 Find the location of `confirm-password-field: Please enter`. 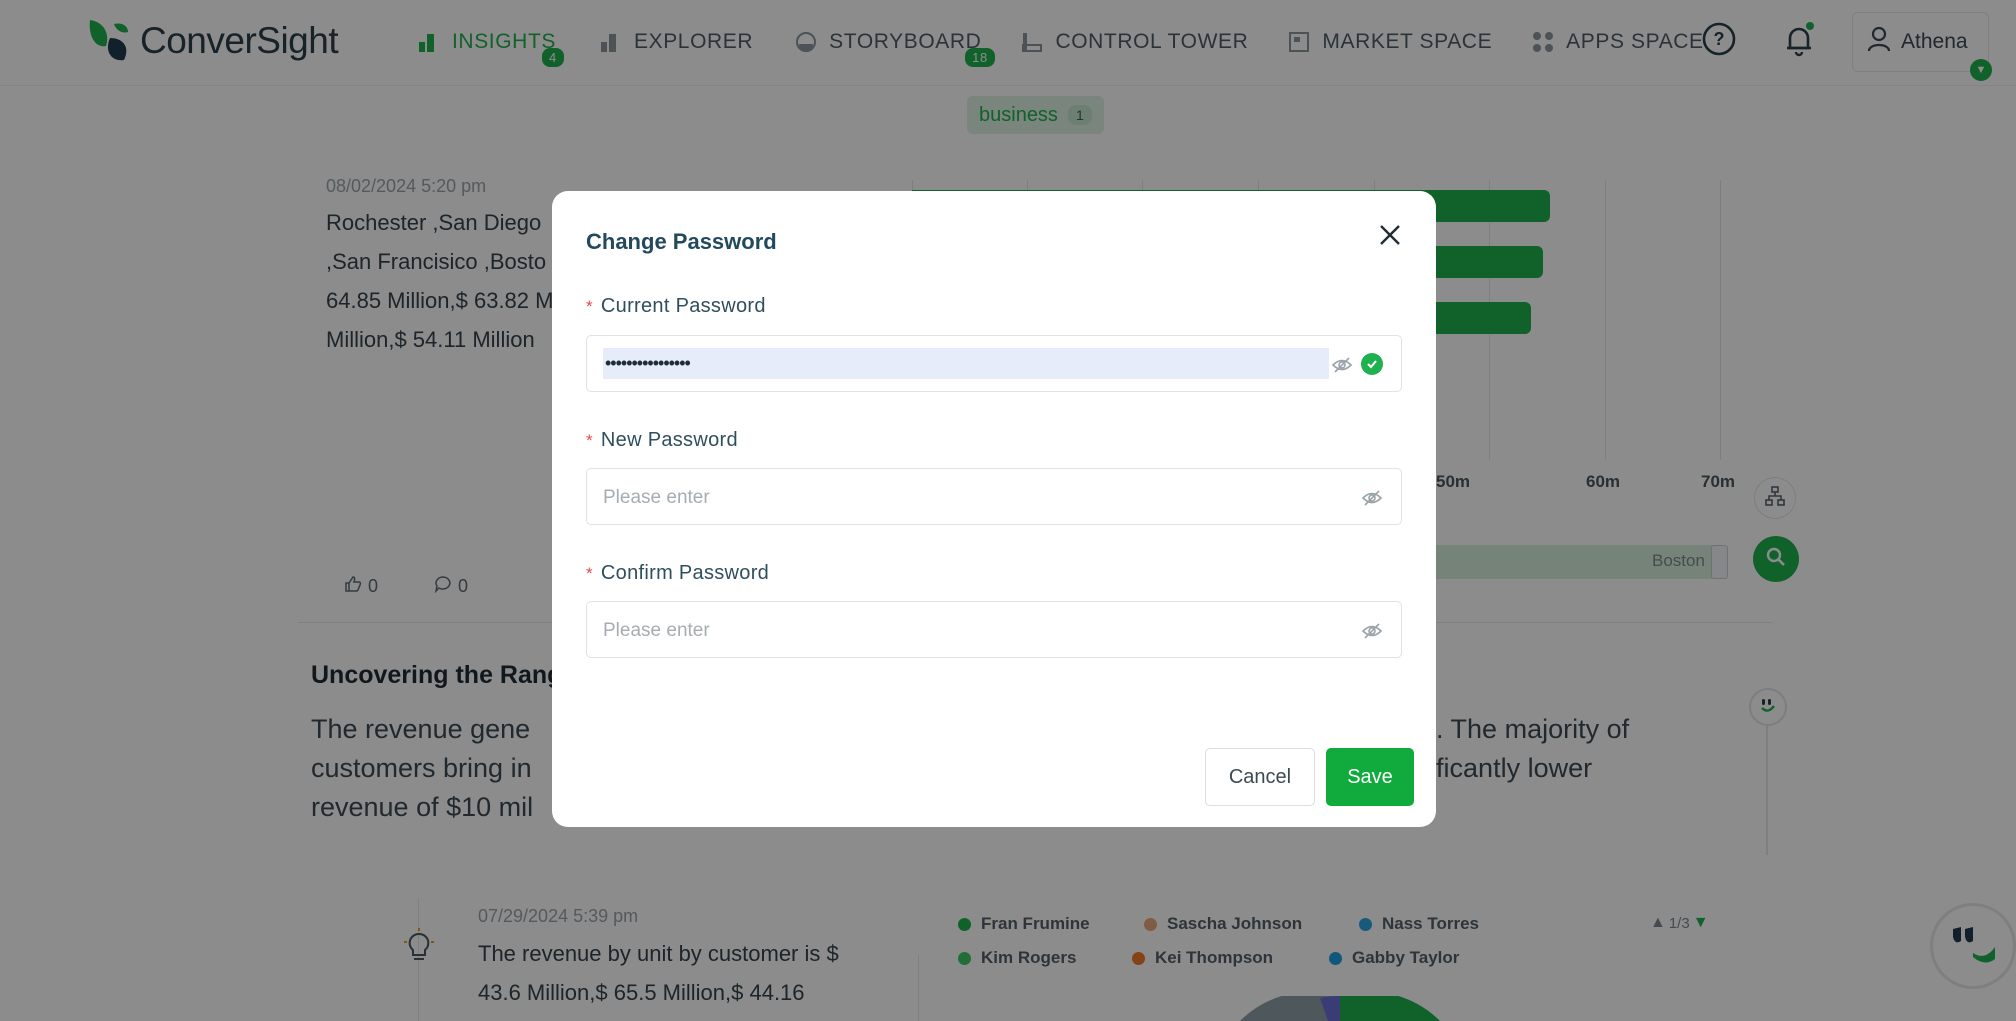

confirm-password-field: Please enter is located at coordinates (994, 629).